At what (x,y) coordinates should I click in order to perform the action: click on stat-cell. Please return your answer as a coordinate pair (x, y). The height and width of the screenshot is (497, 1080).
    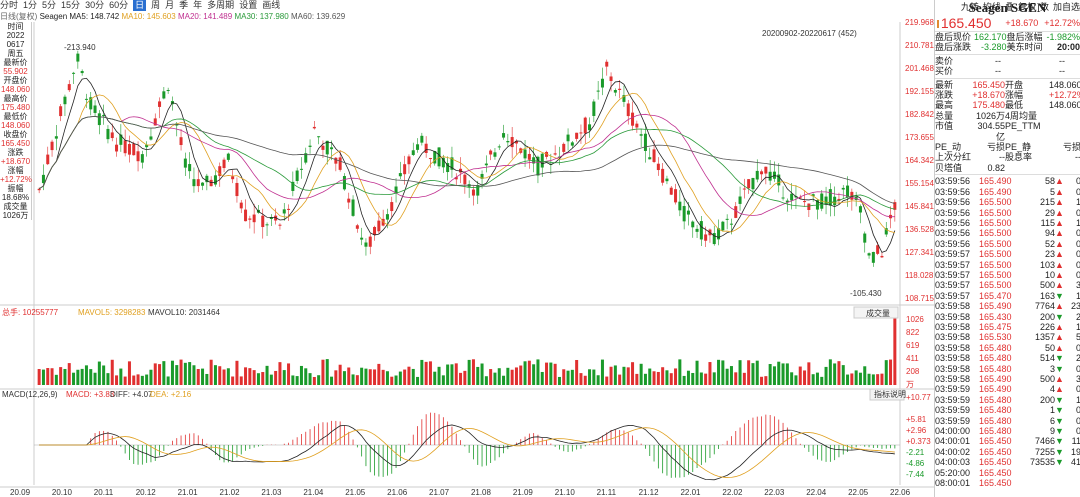
    Looking at the image, I should click on (1064, 168).